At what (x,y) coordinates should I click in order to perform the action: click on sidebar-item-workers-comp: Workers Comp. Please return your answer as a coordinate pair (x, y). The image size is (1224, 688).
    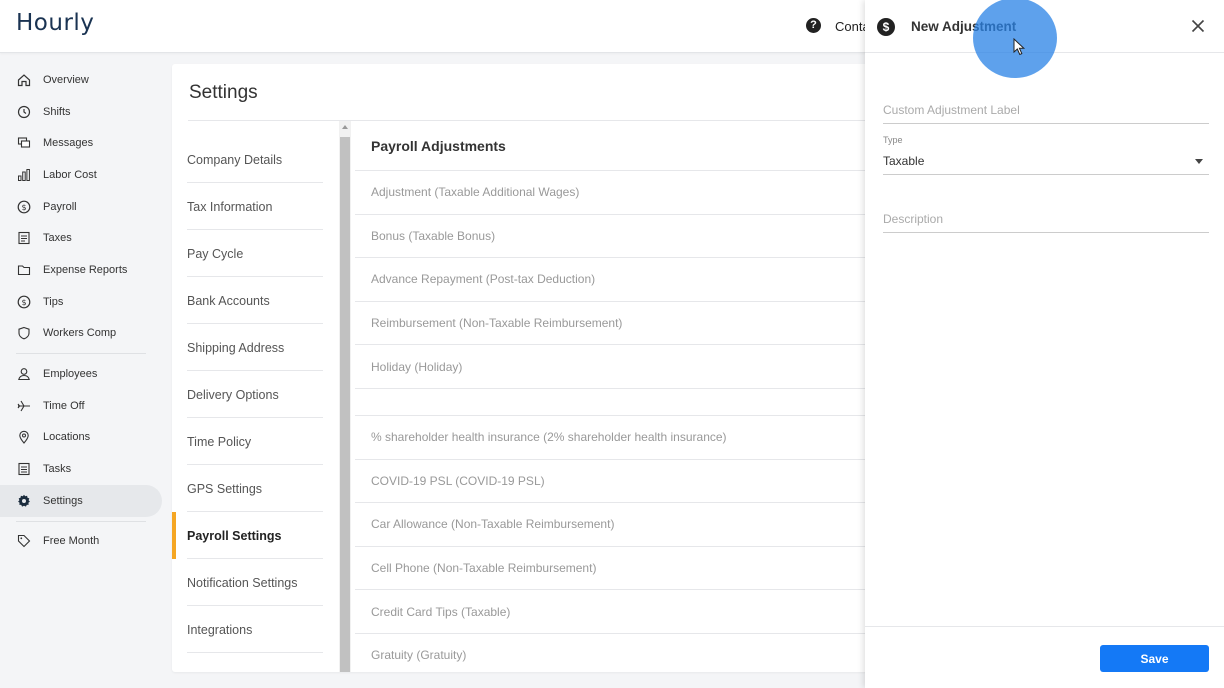
    Looking at the image, I should click on (85, 334).